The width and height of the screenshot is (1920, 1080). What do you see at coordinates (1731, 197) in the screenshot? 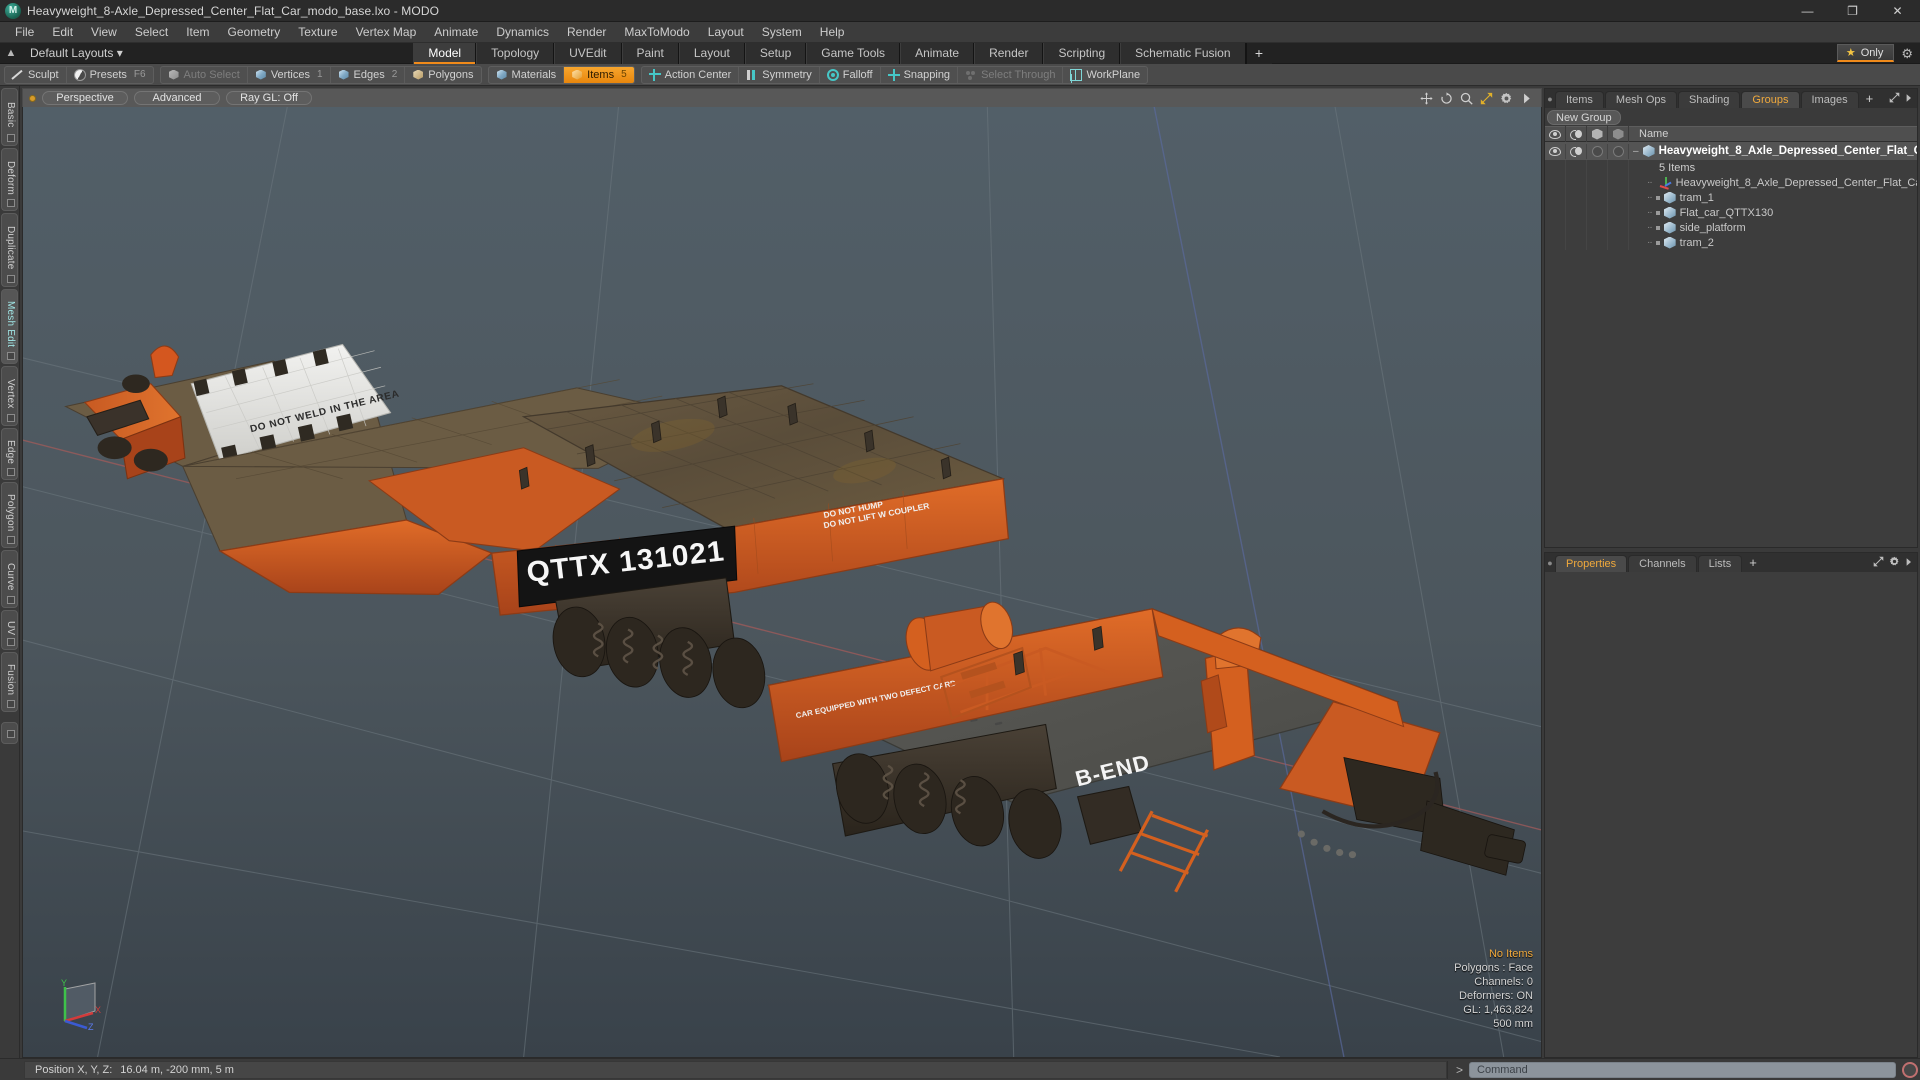
I see `tree-row-child-tram-1: ·· tram_1` at bounding box center [1731, 197].